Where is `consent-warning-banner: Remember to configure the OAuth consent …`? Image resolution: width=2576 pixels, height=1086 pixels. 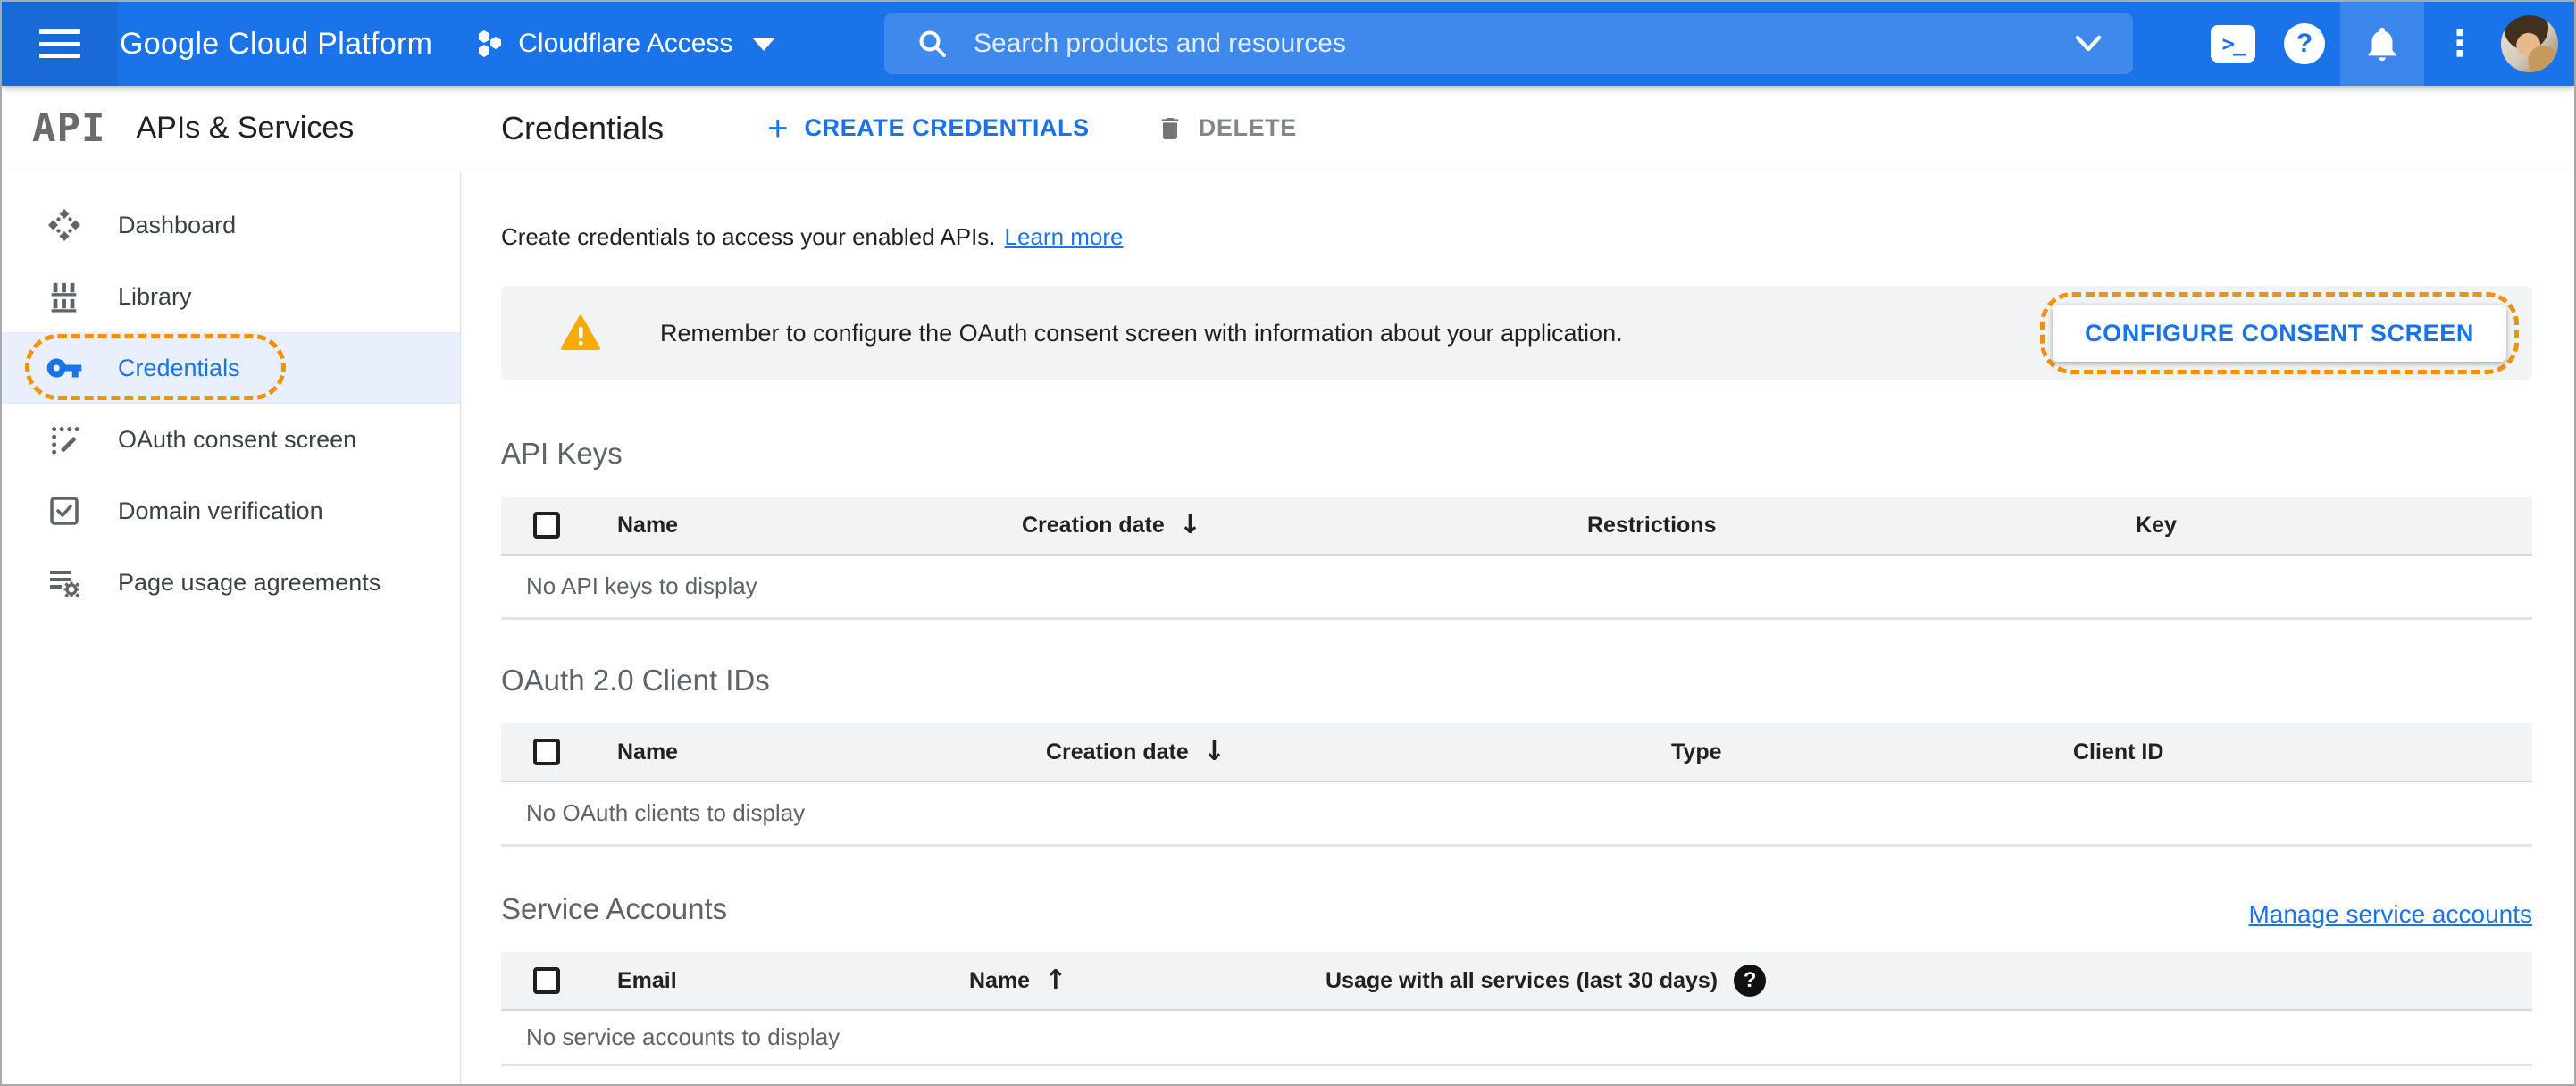 consent-warning-banner: Remember to configure the OAuth consent … is located at coordinates (1517, 333).